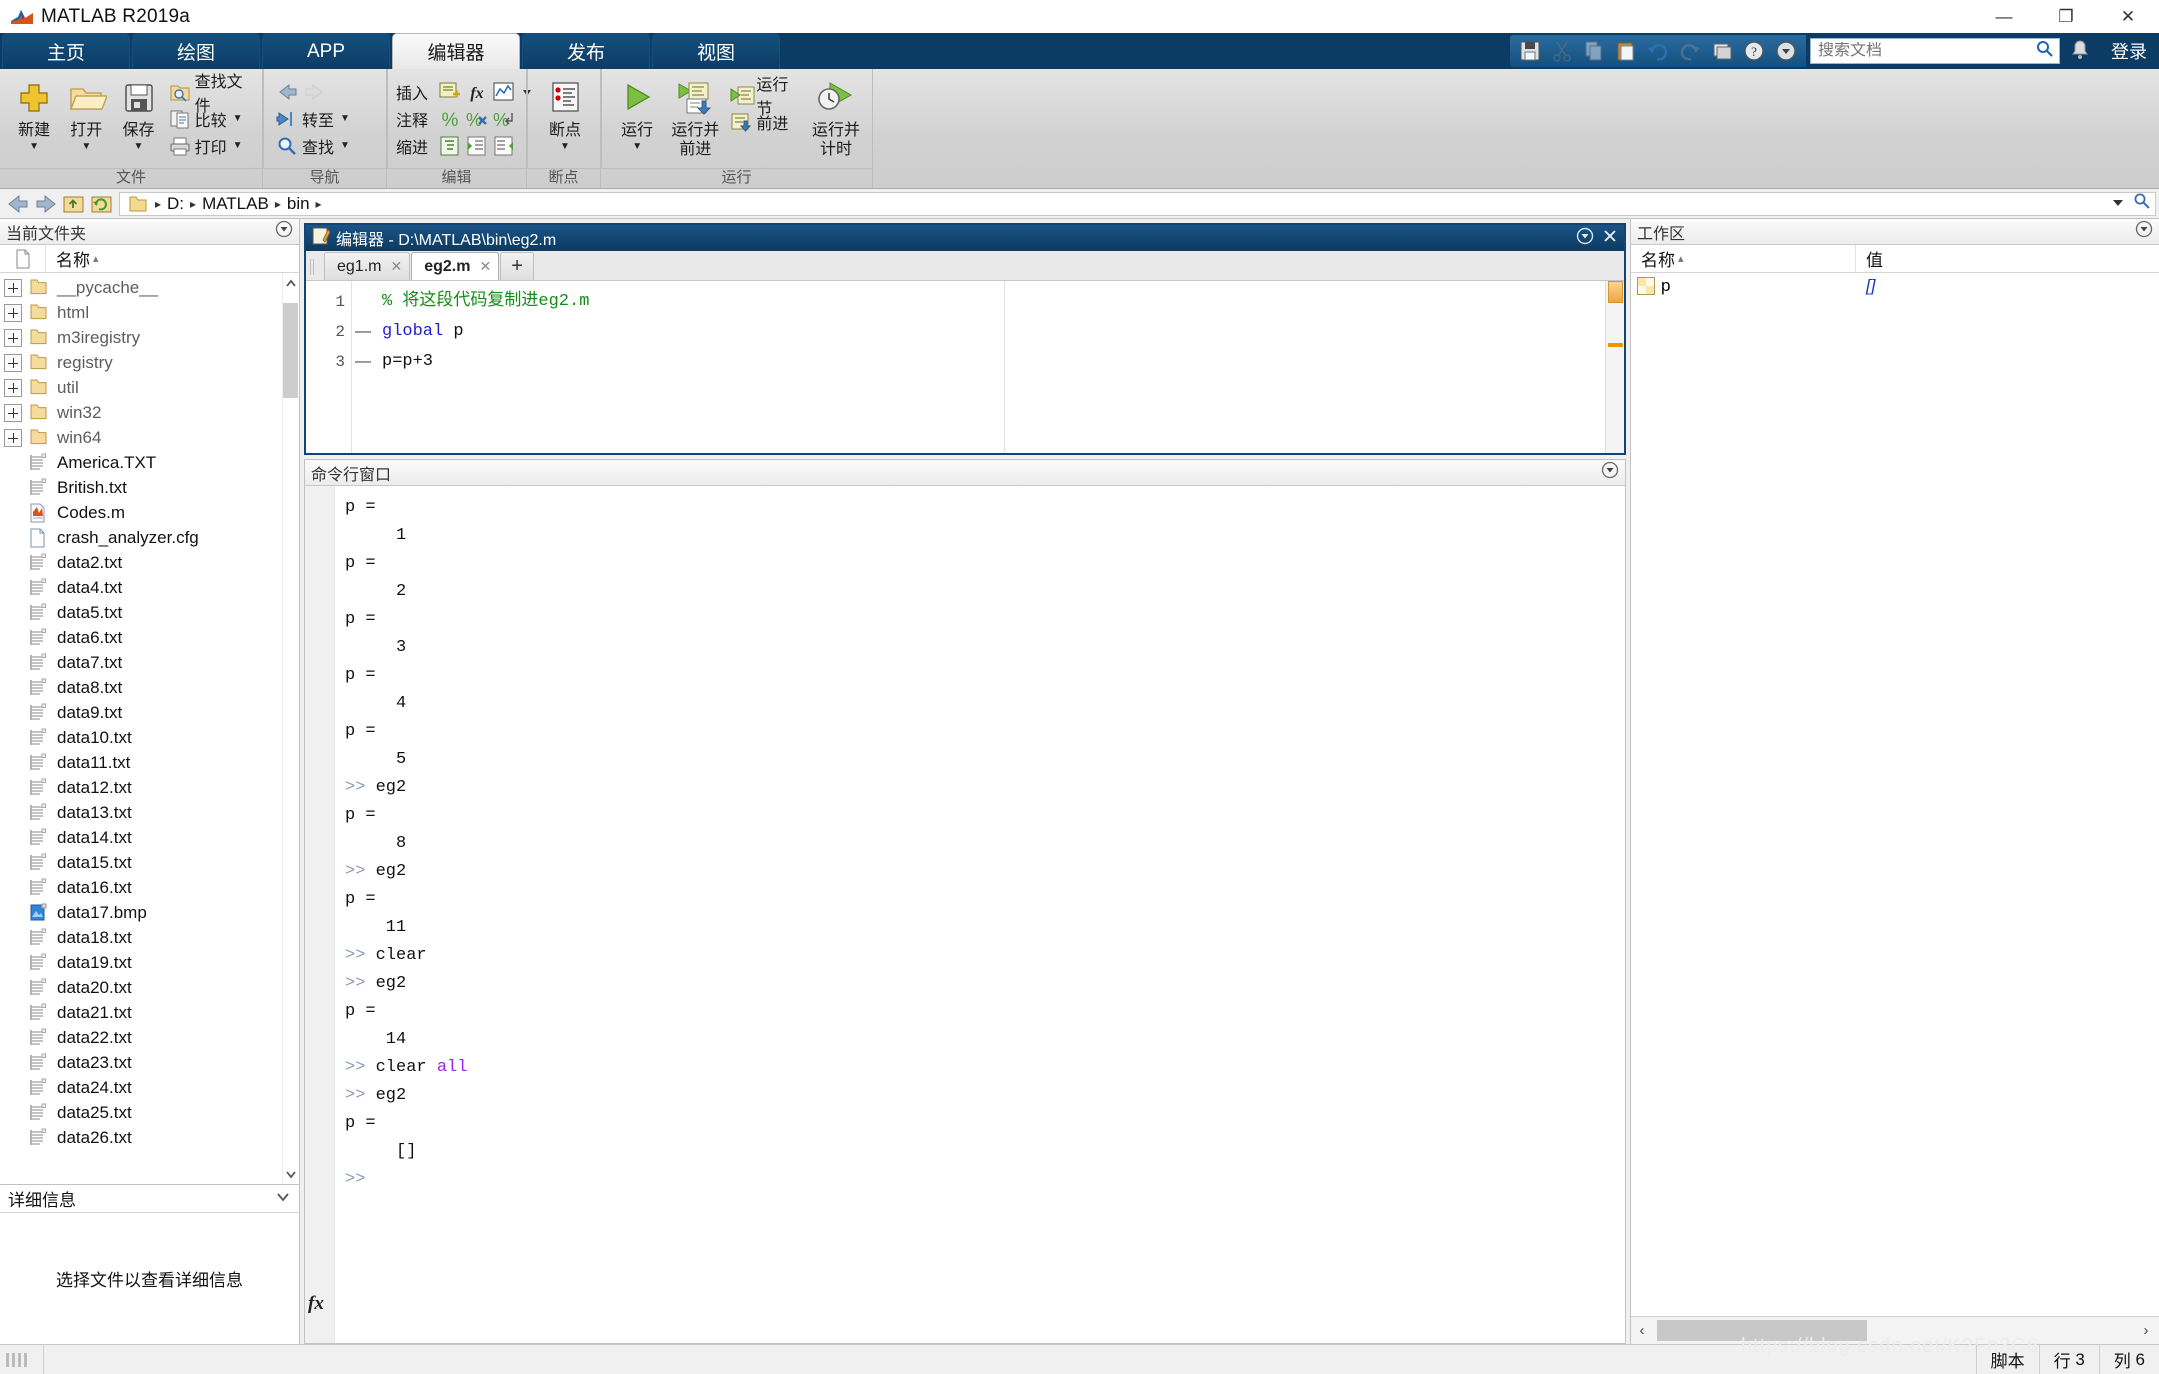  What do you see at coordinates (22, 1359) in the screenshot?
I see `status-bar-resize-grip` at bounding box center [22, 1359].